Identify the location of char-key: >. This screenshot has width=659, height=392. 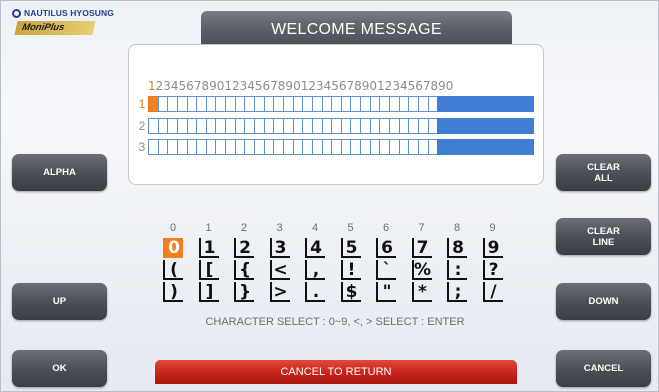
(279, 292).